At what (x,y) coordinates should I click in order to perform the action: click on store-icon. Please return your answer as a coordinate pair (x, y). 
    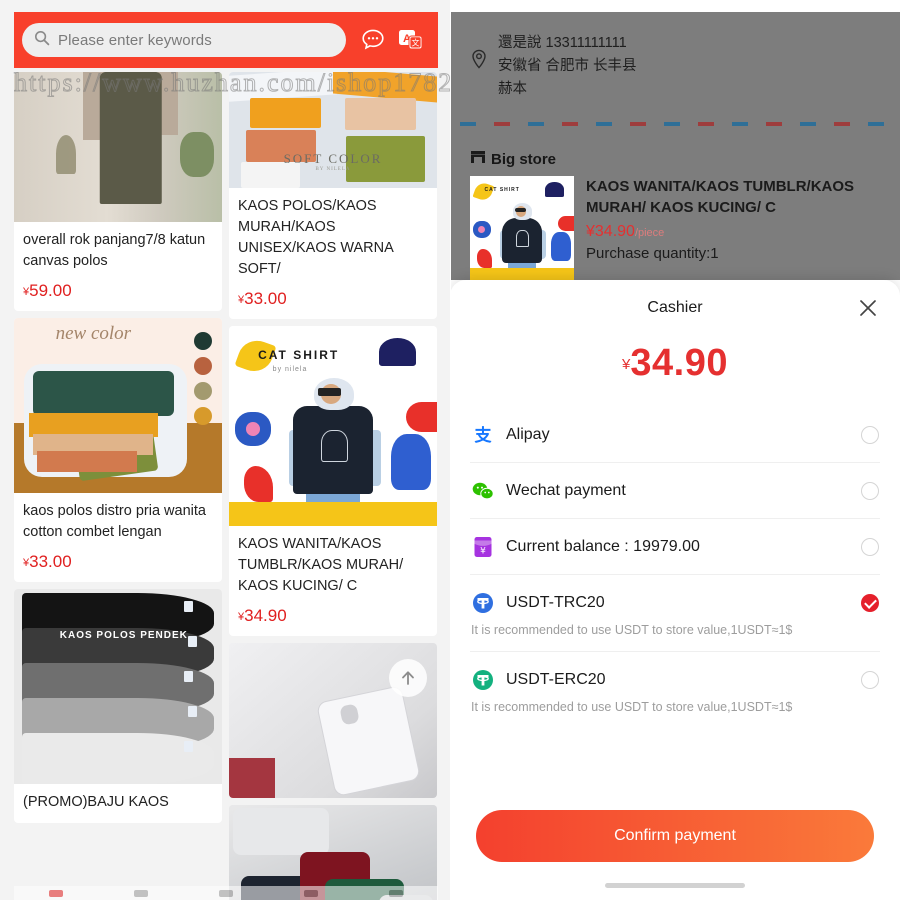
    Looking at the image, I should click on (478, 159).